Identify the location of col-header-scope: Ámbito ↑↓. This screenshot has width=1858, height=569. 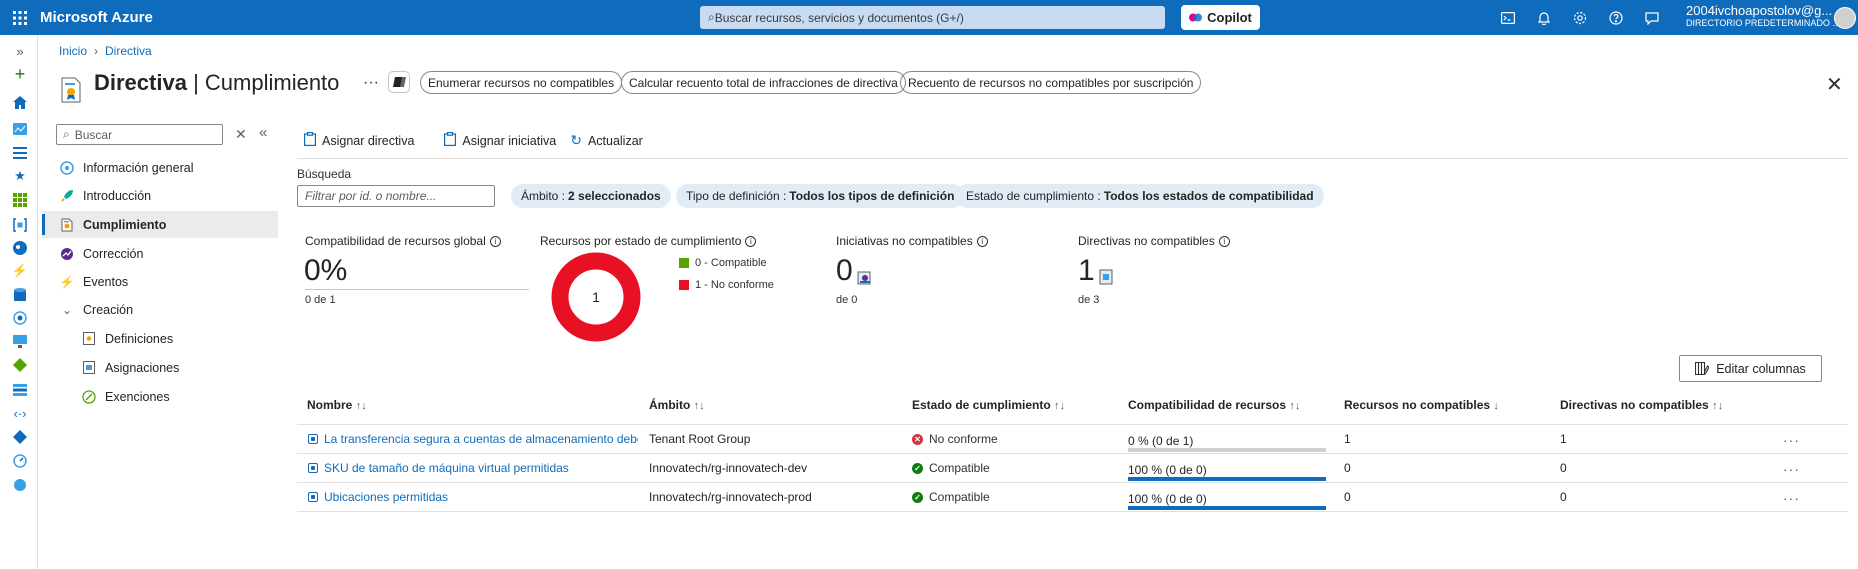
(677, 405).